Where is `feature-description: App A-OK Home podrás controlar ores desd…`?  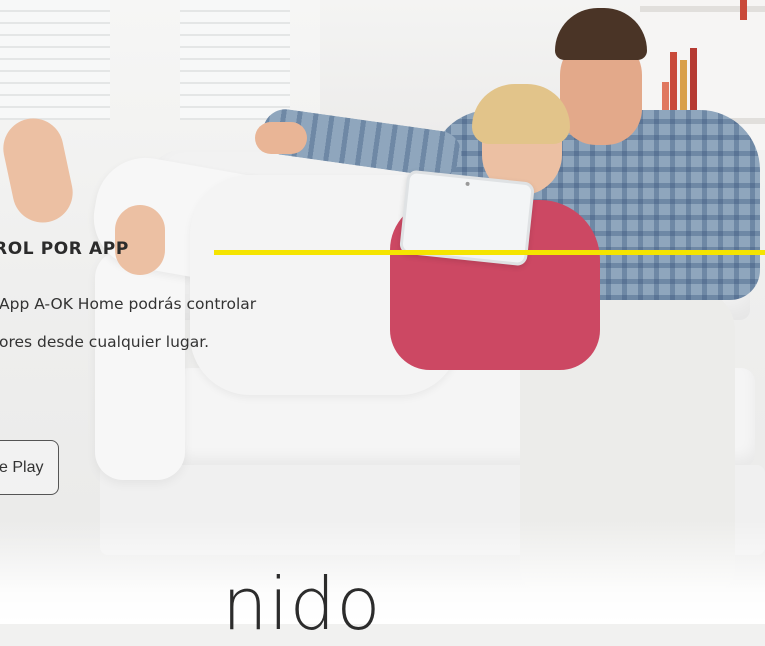
feature-description: App A-OK Home podrás controlar ores desd… is located at coordinates (189, 323).